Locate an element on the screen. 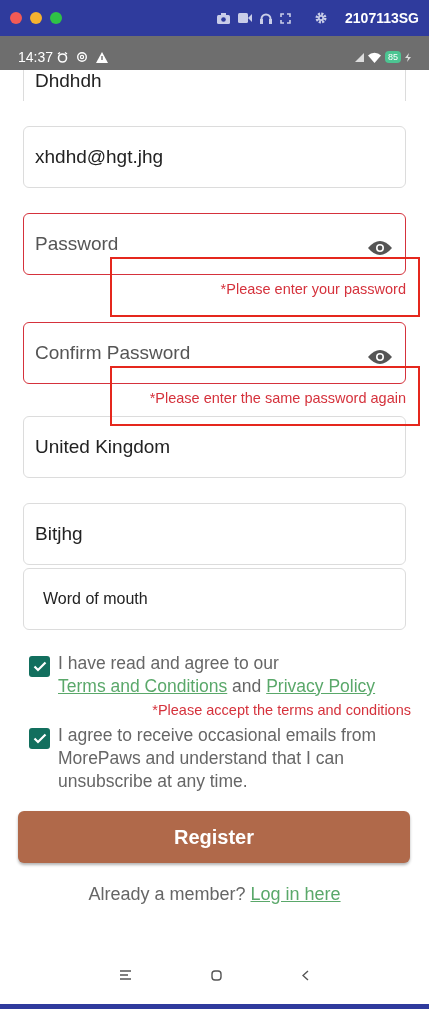 This screenshot has width=429, height=1009. error-message: *Please enter your password is located at coordinates (312, 289).